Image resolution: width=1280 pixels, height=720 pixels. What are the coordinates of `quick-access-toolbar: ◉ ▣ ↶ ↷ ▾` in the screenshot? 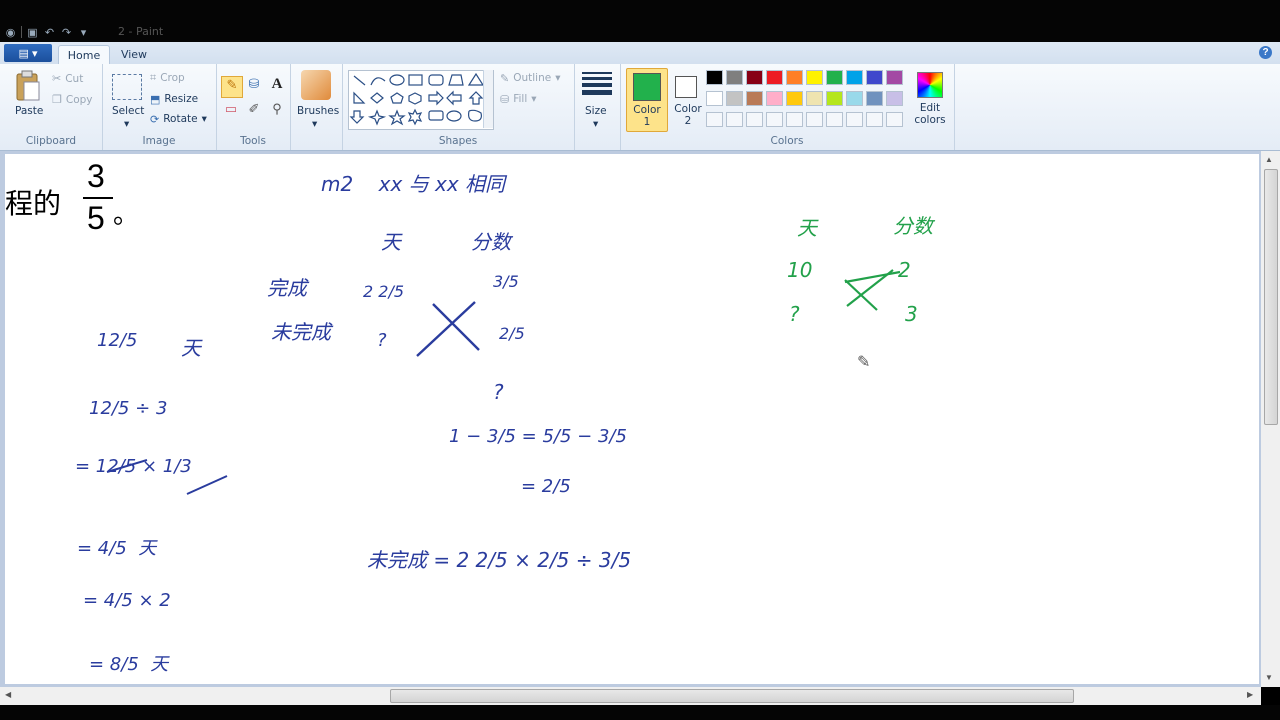 It's located at (47, 32).